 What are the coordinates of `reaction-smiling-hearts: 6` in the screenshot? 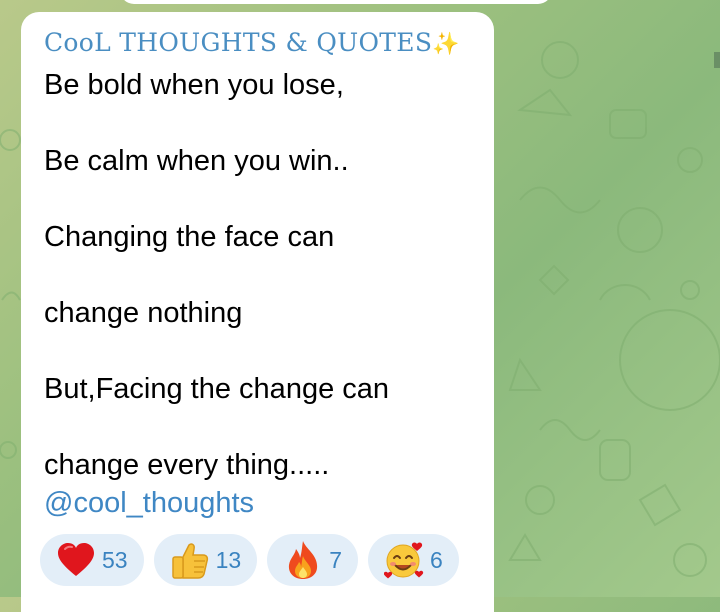 It's located at (413, 560).